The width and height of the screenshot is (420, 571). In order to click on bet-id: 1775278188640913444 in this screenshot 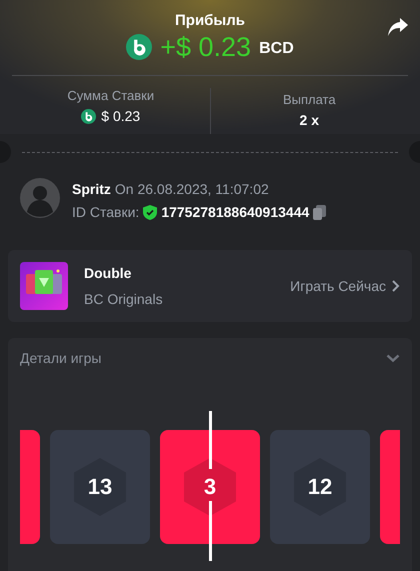, I will do `click(235, 212)`.